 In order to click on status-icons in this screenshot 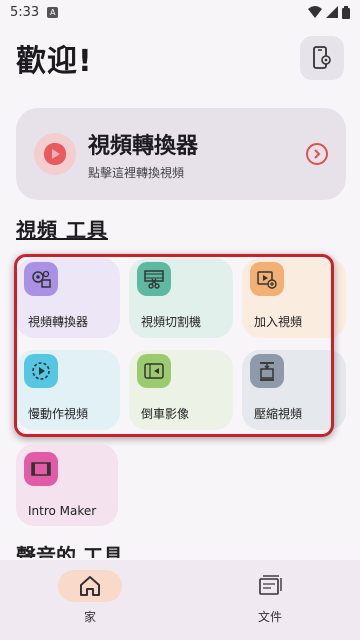, I will do `click(329, 12)`.